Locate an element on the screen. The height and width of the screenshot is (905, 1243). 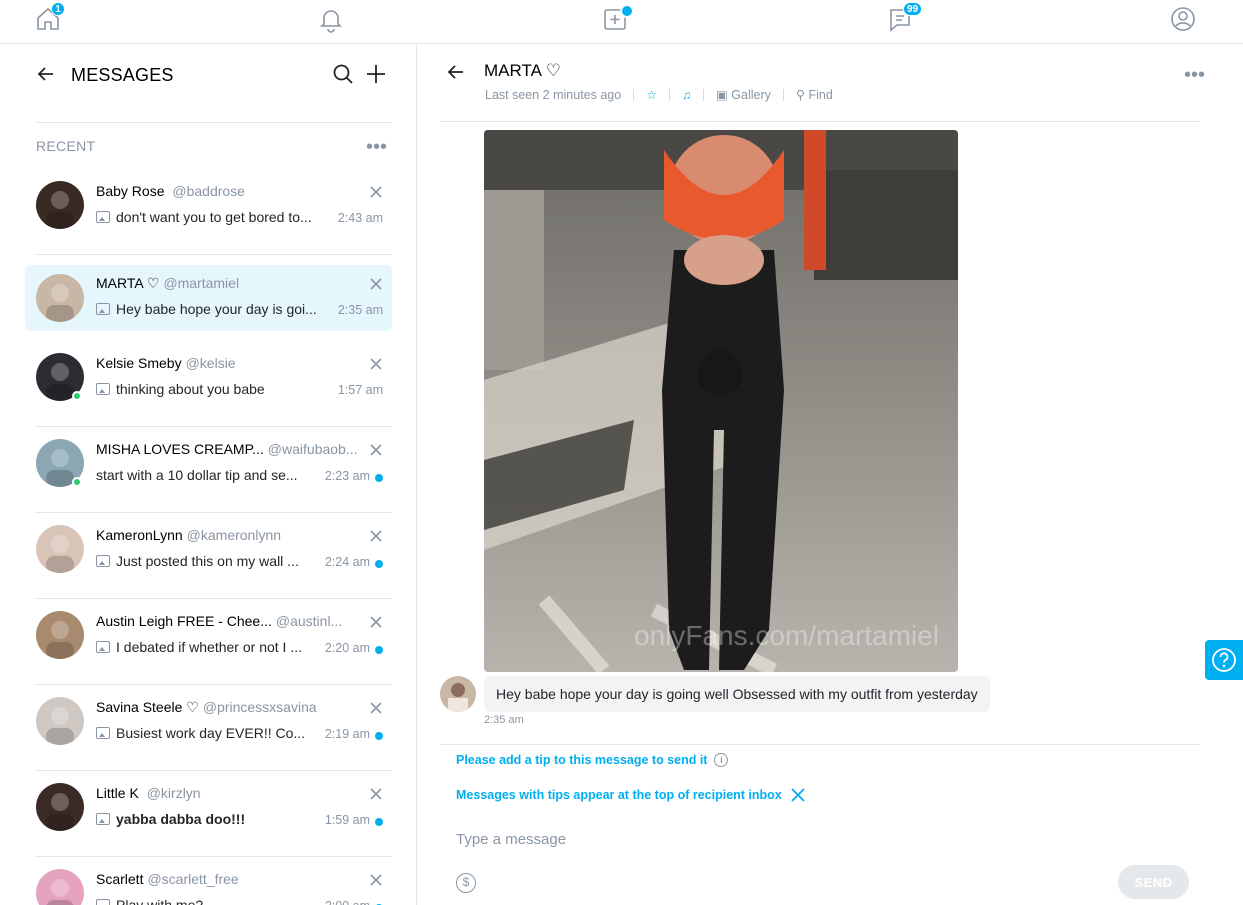
question-icon is located at coordinates (1224, 660).